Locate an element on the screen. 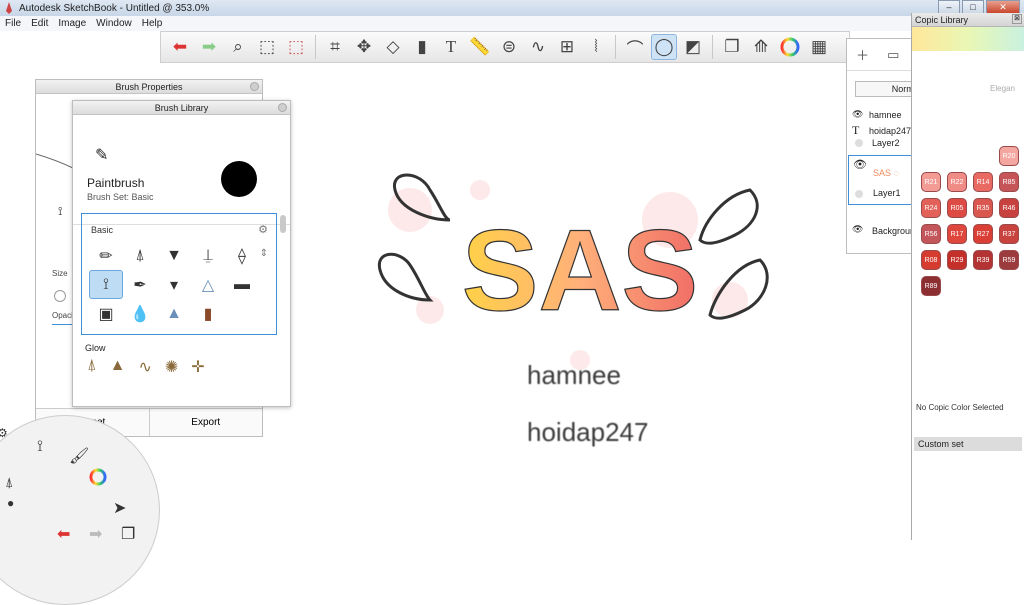 This screenshot has width=1024, height=605. copic-swatch-r89: R89 is located at coordinates (931, 286).